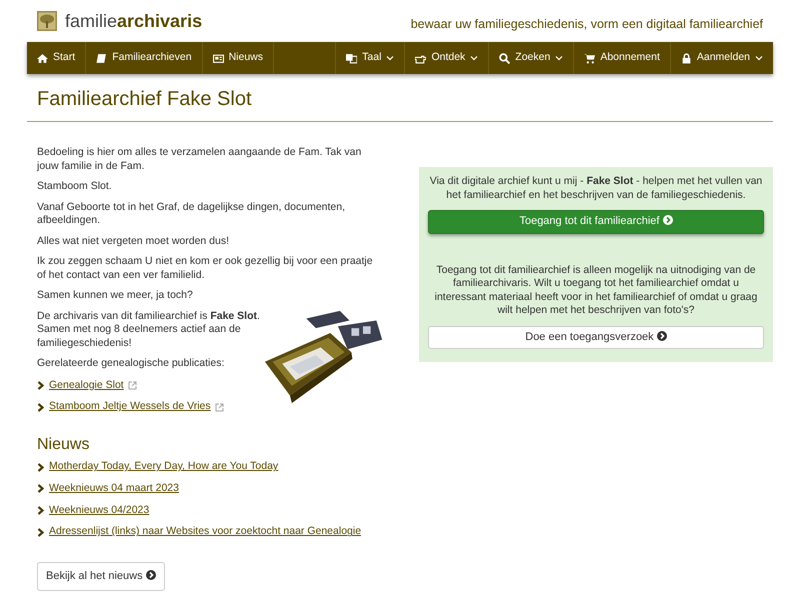  I want to click on nav-item: Aanmelden, so click(721, 58).